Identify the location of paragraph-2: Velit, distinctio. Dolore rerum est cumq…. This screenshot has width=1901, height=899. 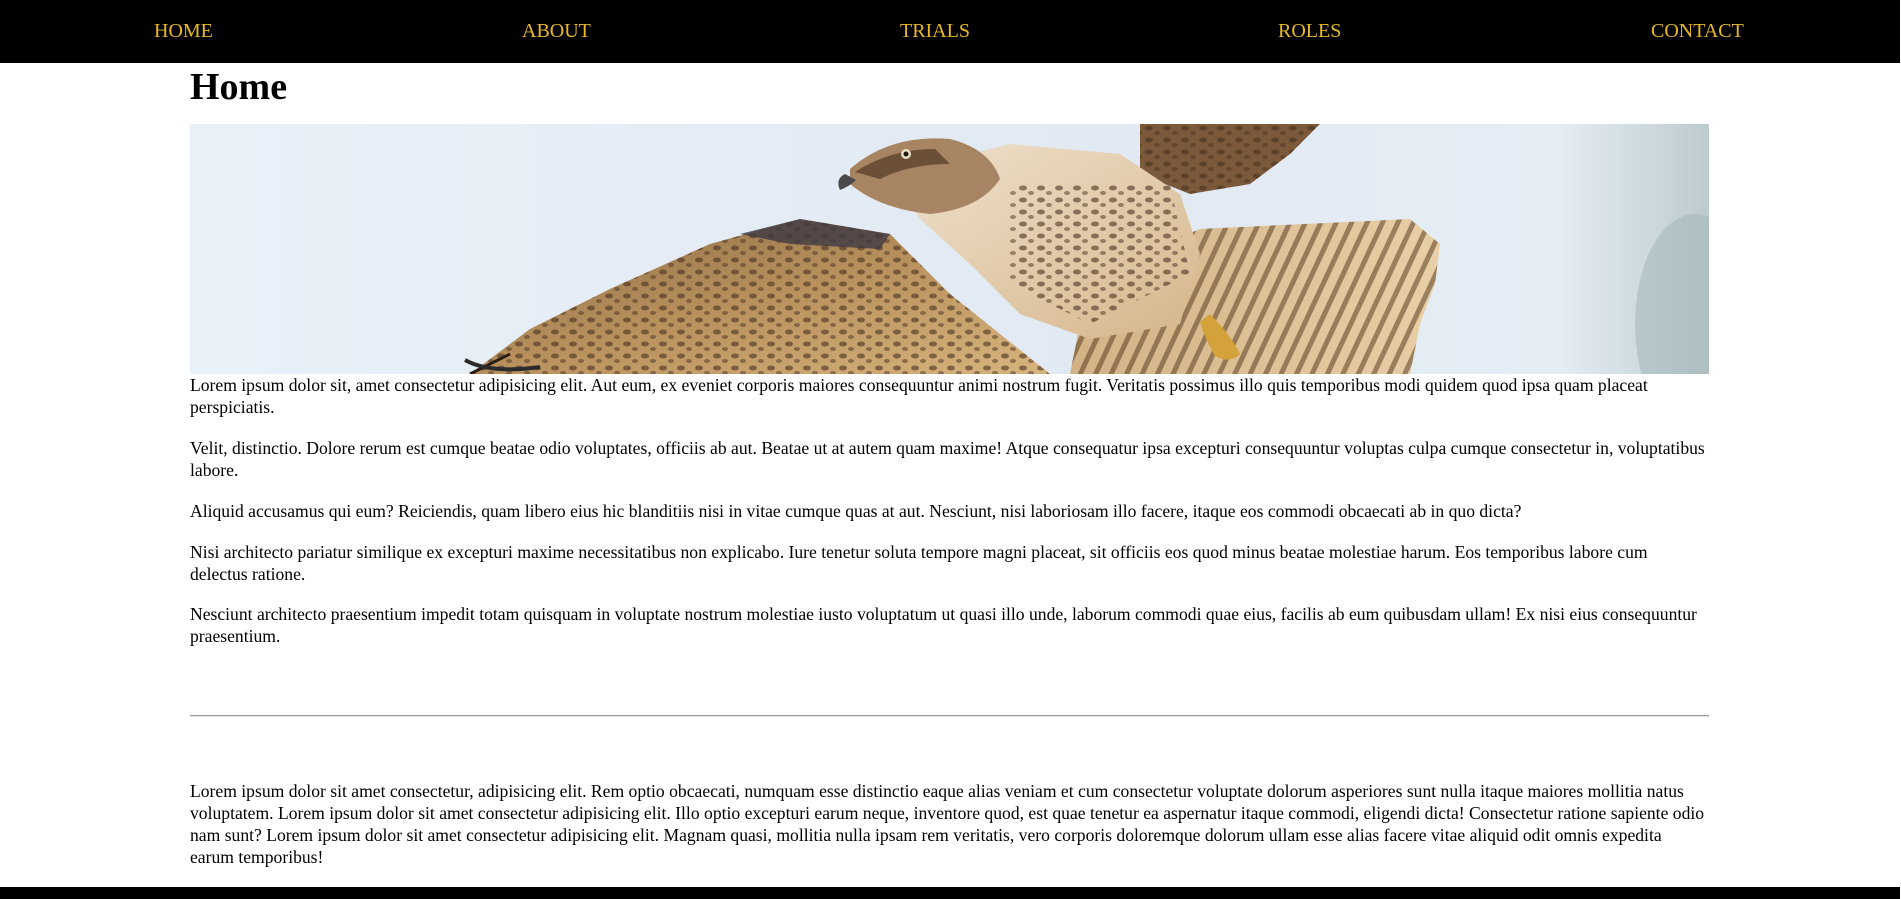
(947, 459).